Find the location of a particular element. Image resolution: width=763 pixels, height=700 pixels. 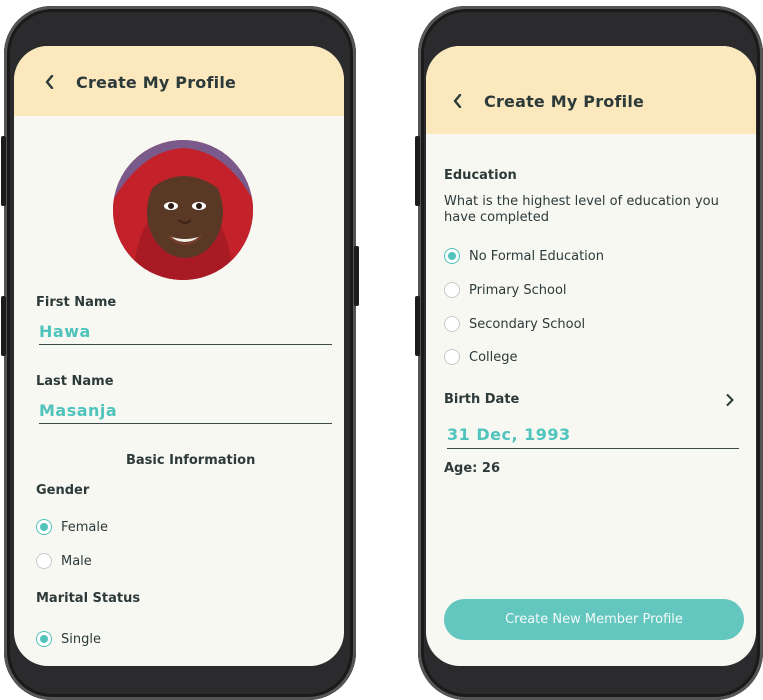

birth-date-field: 31 Dec, 1993 is located at coordinates (509, 434).